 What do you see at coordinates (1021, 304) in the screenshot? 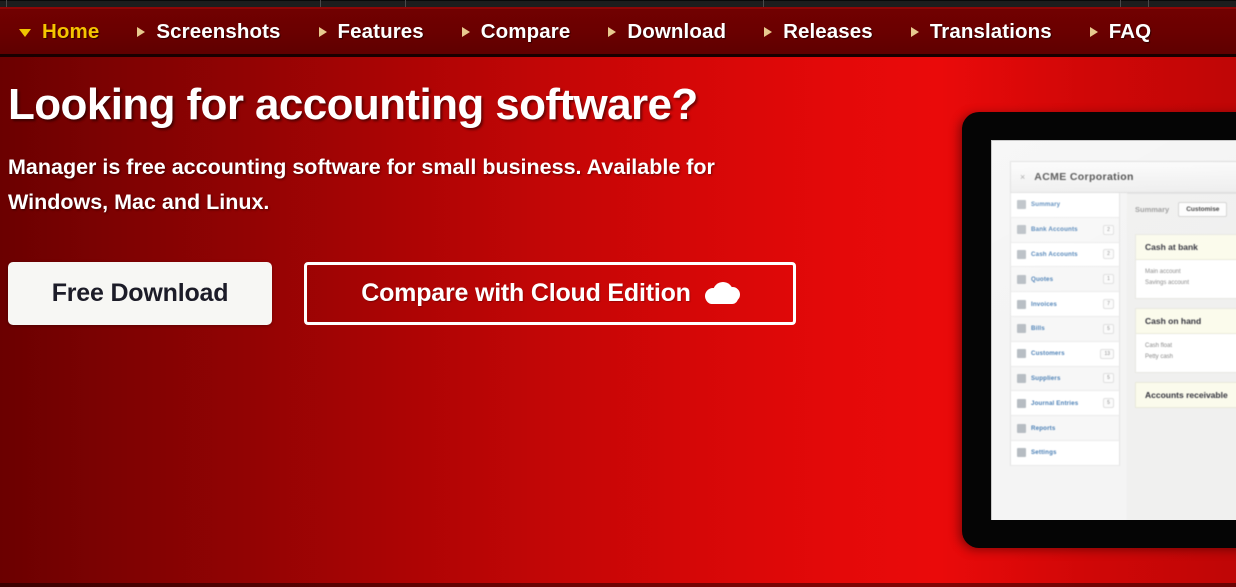
I see `invoice-icon` at bounding box center [1021, 304].